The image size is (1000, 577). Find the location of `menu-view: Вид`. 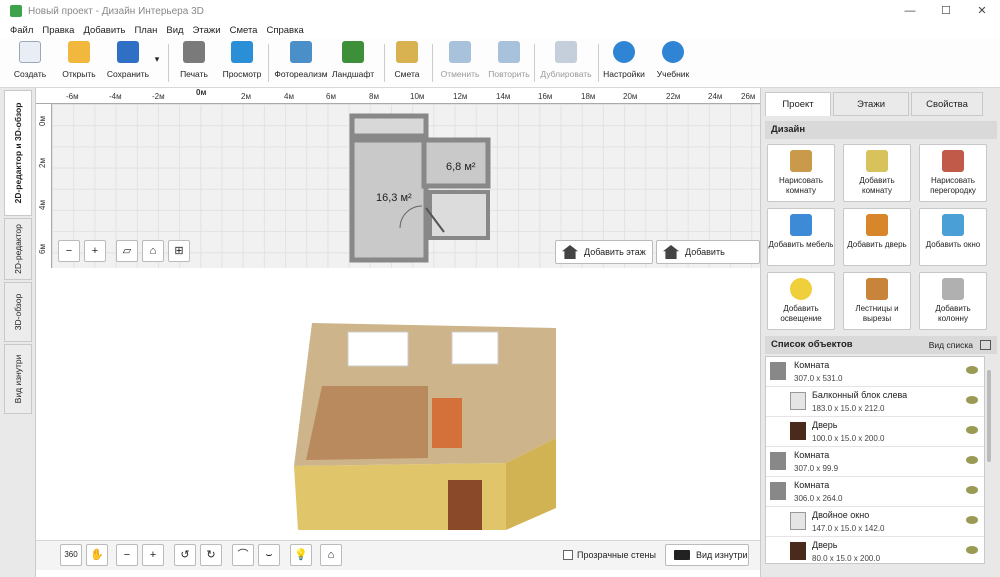

menu-view: Вид is located at coordinates (174, 30).